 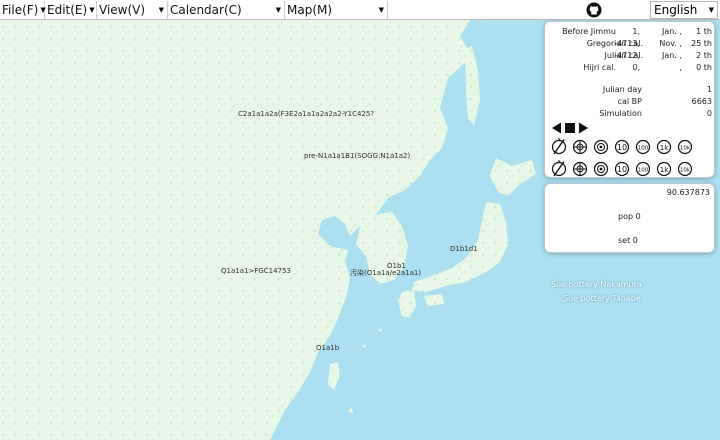 I want to click on calendar-year: 0,, so click(x=636, y=67).